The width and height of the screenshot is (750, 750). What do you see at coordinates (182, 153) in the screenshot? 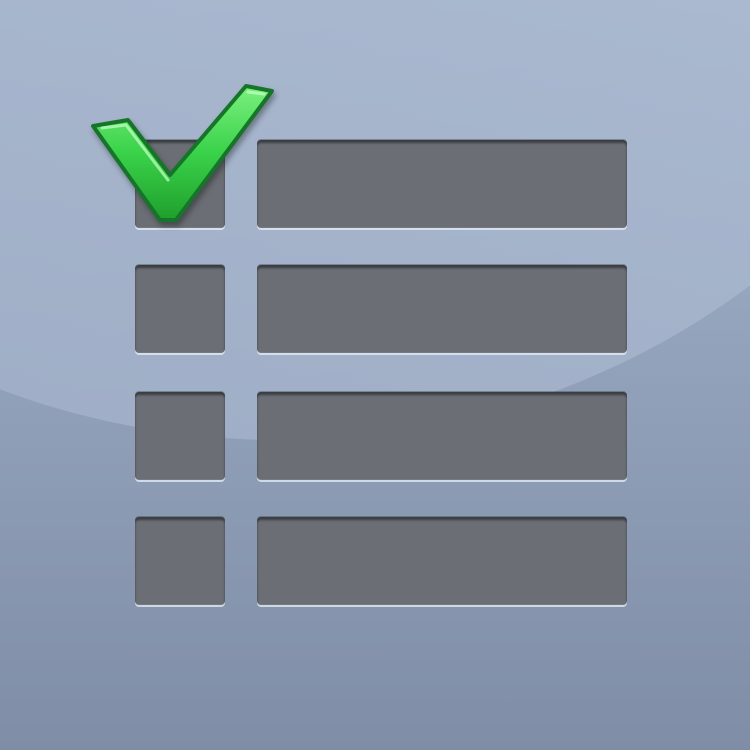
I see `checkmark-icon` at bounding box center [182, 153].